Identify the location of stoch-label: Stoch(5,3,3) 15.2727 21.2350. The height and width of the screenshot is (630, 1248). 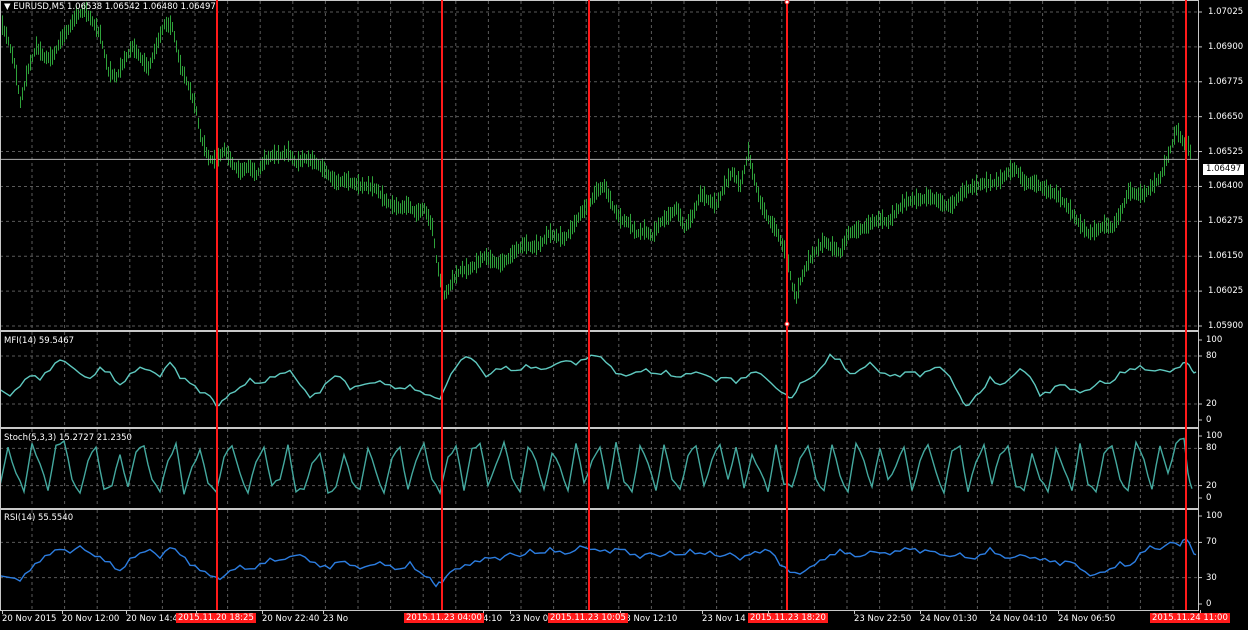
(68, 438).